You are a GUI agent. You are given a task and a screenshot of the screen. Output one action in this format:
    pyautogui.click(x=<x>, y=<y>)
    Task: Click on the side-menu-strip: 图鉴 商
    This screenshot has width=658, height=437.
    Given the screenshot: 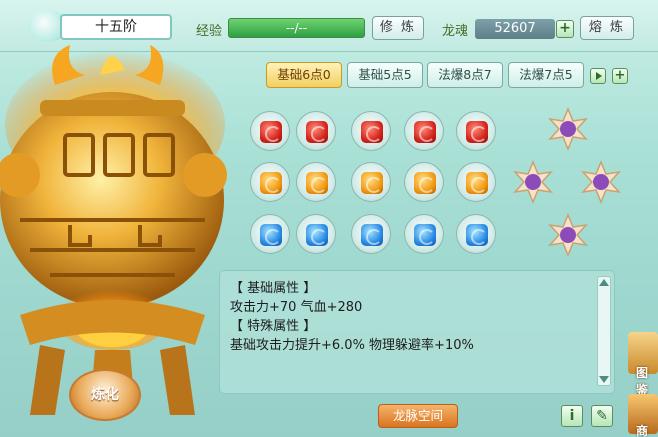 What is the action you would take?
    pyautogui.click(x=642, y=383)
    